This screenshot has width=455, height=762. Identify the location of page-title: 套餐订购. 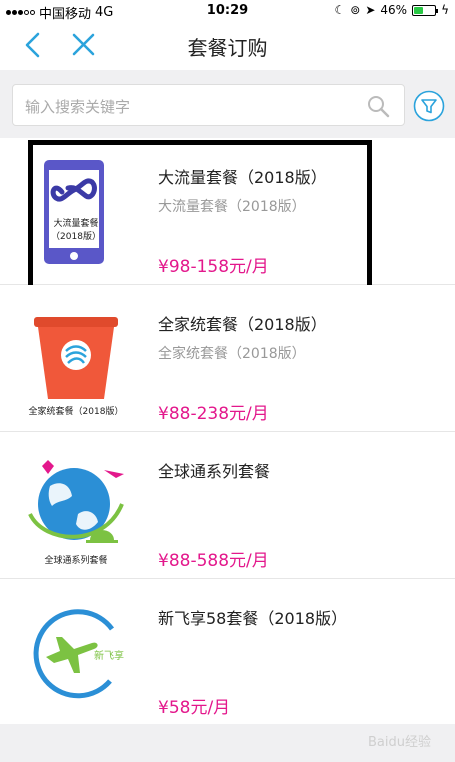
(227, 48).